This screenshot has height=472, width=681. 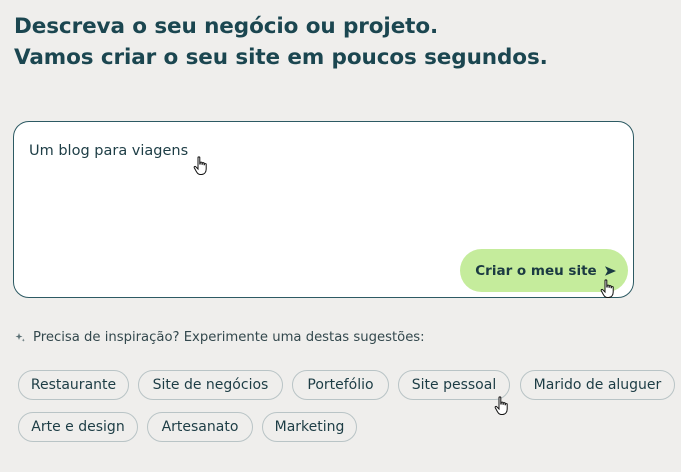 I want to click on suggestion-chip-marido-de-aluguer: Marido de aluguer, so click(x=597, y=385).